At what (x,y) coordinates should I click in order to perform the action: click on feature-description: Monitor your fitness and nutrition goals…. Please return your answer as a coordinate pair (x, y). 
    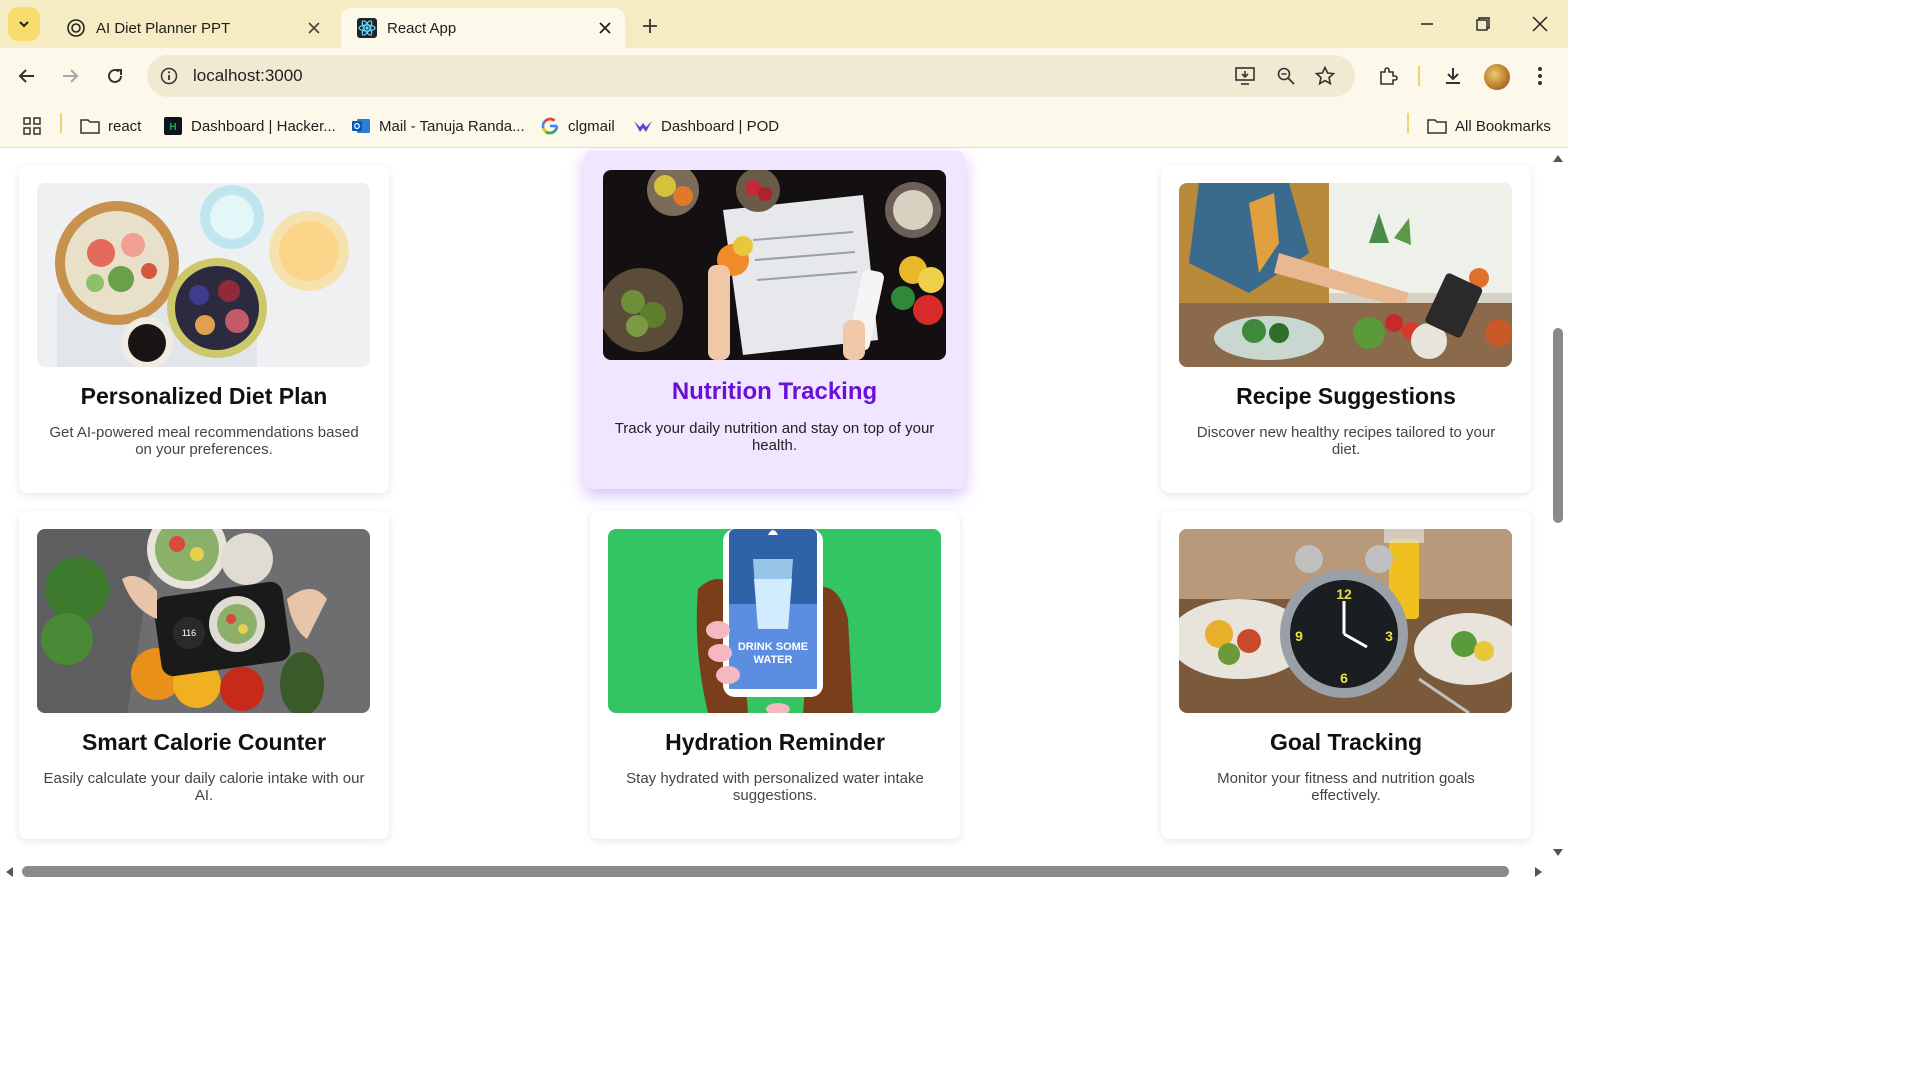
    Looking at the image, I should click on (1346, 787).